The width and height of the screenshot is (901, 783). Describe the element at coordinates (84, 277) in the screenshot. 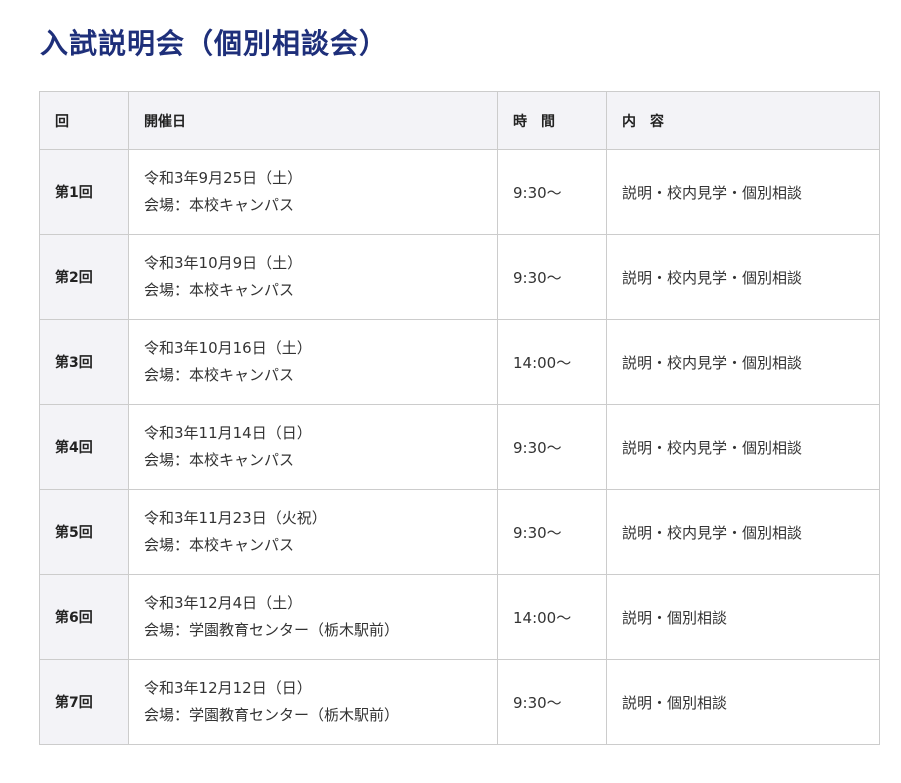

I see `round-cell: 第2回` at that location.